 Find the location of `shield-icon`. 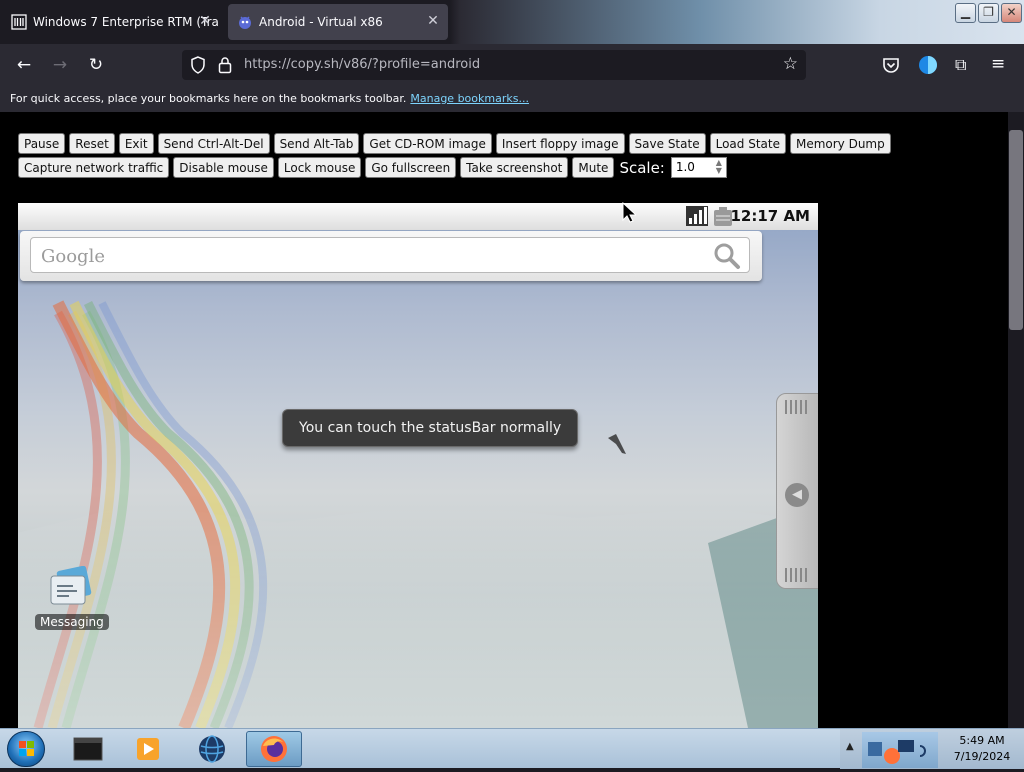

shield-icon is located at coordinates (198, 67).